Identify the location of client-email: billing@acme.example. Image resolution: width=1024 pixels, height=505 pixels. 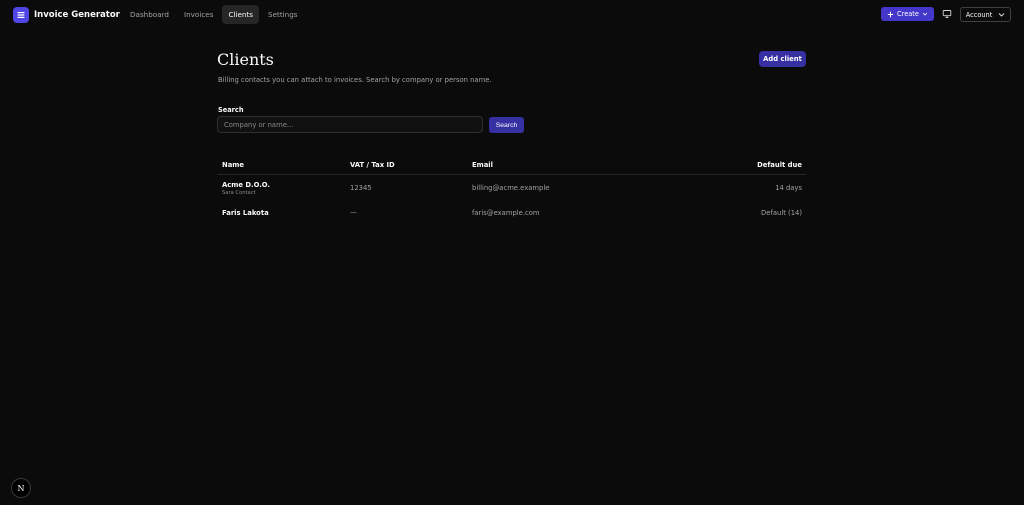
(511, 188).